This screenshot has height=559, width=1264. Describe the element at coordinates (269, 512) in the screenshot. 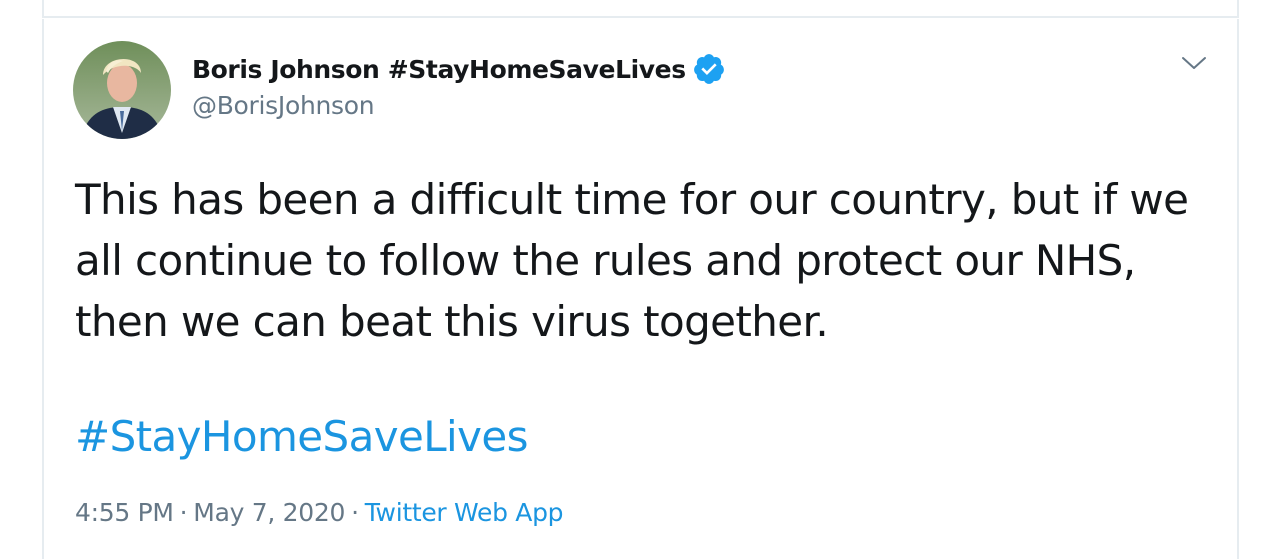

I see `tweet-date: May 7, 2020` at that location.